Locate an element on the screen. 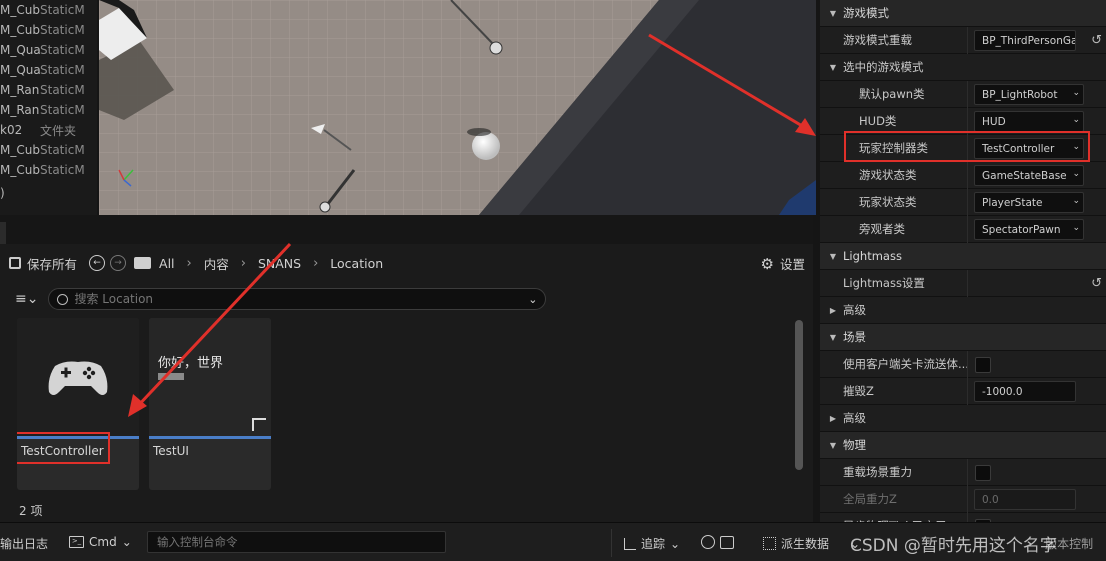 The image size is (1106, 561). details-label: 摧毁Z is located at coordinates (858, 391).